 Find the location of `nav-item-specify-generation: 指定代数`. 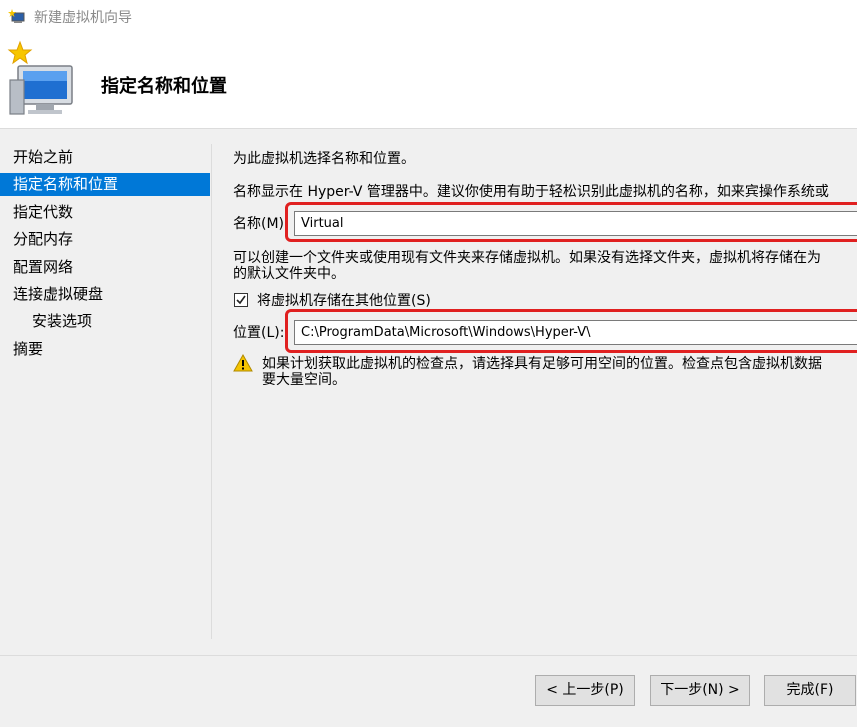

nav-item-specify-generation: 指定代数 is located at coordinates (105, 212).